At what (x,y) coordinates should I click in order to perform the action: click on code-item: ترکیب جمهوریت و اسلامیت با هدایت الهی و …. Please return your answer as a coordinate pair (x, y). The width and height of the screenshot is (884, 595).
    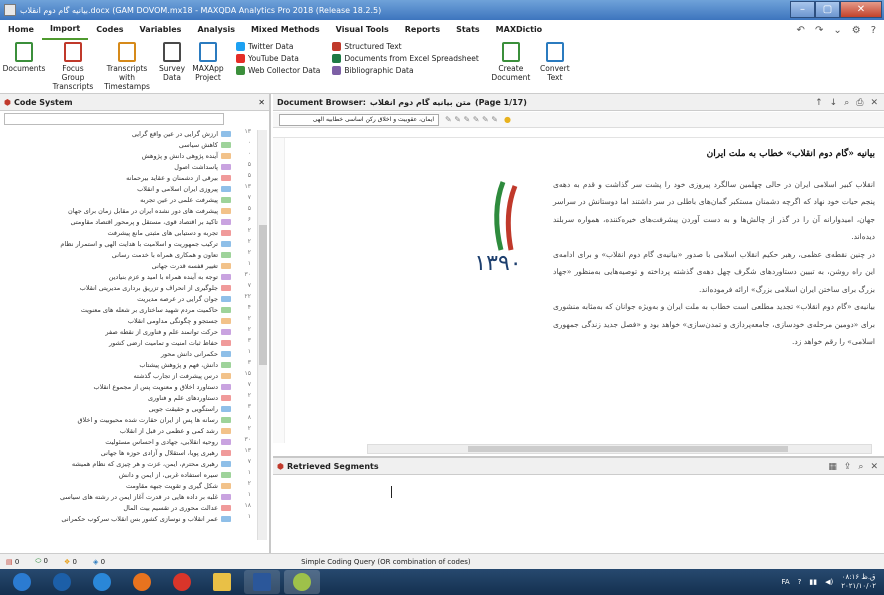
    Looking at the image, I should click on (127, 243).